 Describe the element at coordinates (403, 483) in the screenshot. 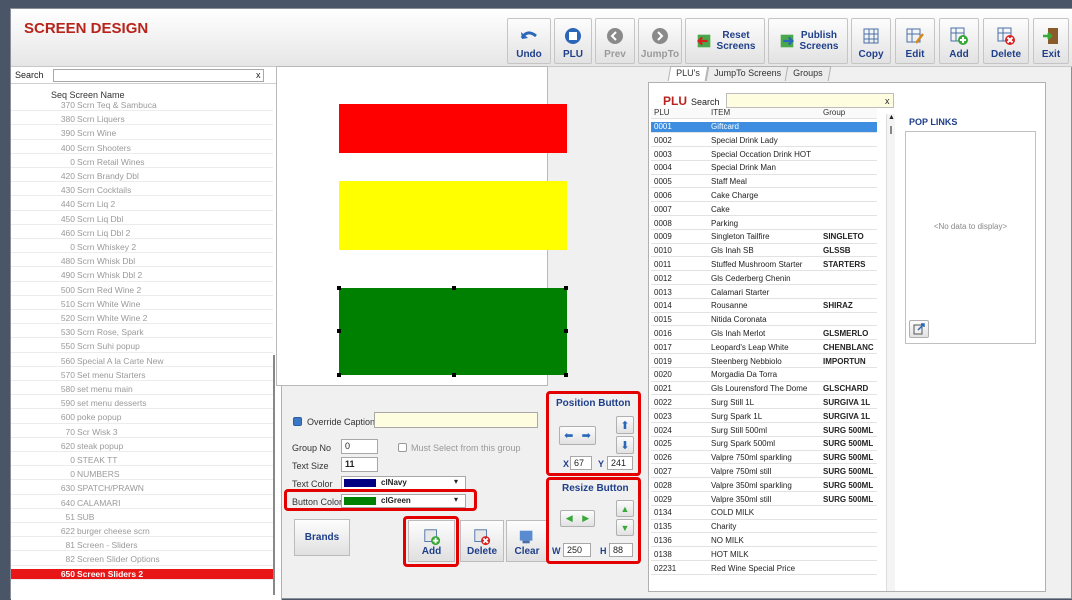

I see `text-color-select: clNavy ▾` at that location.